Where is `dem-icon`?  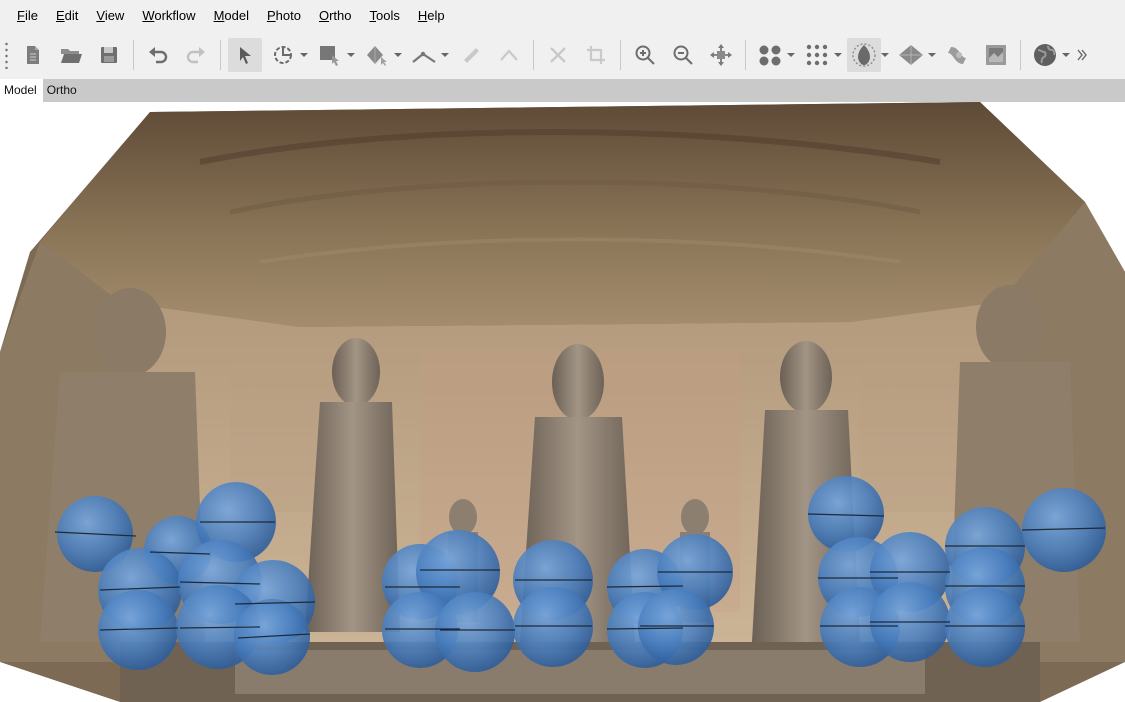 dem-icon is located at coordinates (958, 55).